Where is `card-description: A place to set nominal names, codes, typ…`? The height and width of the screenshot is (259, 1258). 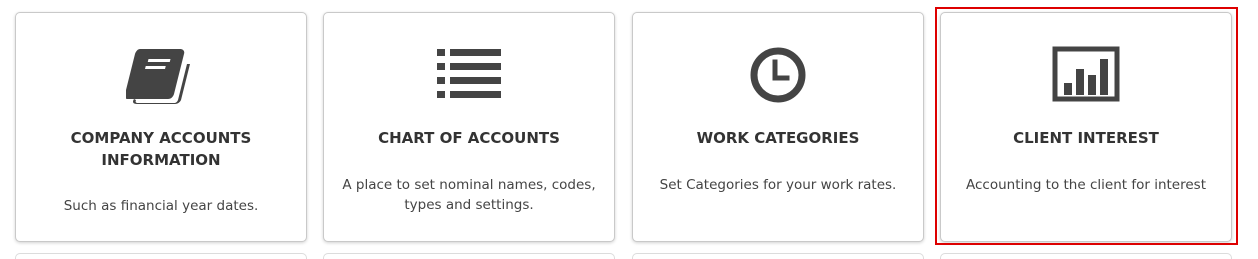 card-description: A place to set nominal names, codes, typ… is located at coordinates (469, 195).